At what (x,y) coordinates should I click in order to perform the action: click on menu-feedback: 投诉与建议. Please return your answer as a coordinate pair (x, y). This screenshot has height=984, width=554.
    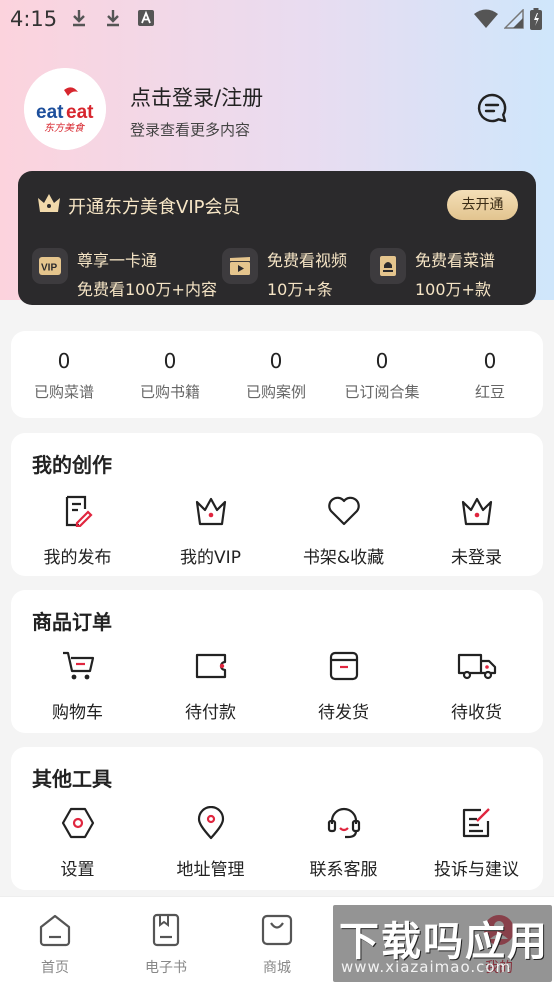
    Looking at the image, I should click on (476, 842).